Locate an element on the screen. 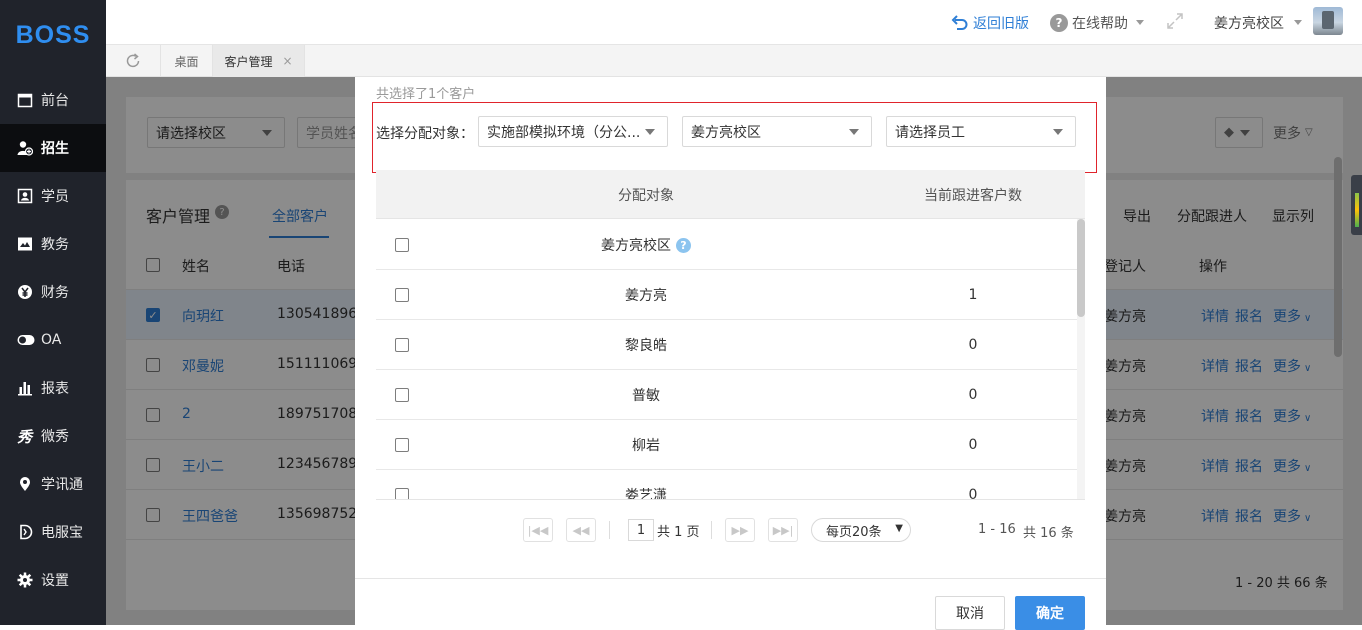 The image size is (1362, 630). svg-text: 秀 is located at coordinates (25, 436).